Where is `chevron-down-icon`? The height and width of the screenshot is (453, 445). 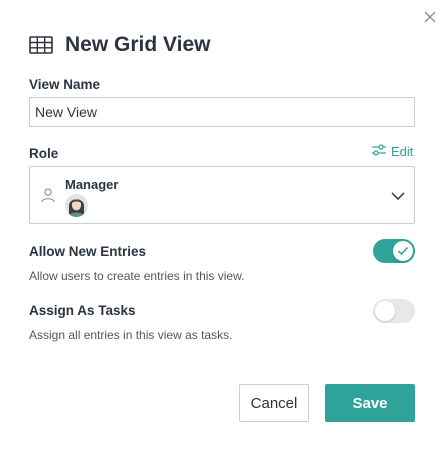 chevron-down-icon is located at coordinates (398, 198).